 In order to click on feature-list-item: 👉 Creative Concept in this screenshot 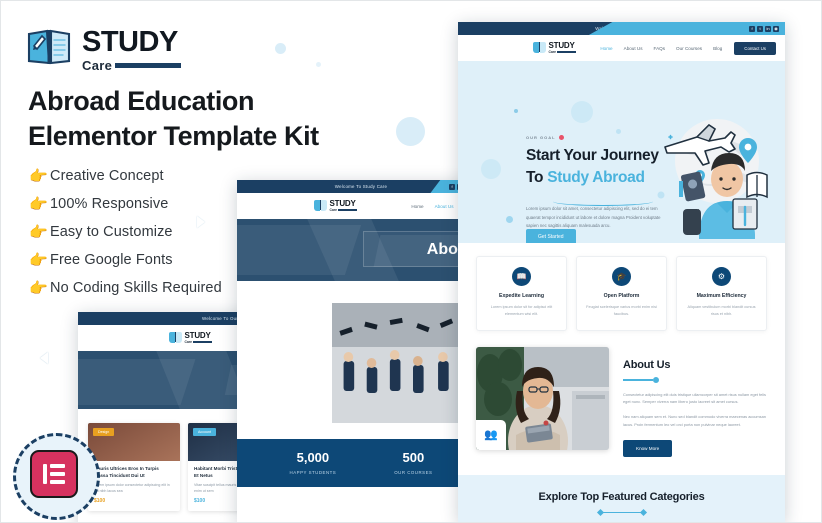, I will do `click(125, 176)`.